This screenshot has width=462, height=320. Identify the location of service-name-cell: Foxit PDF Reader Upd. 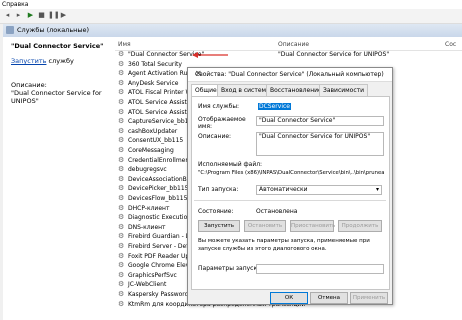
(160, 256).